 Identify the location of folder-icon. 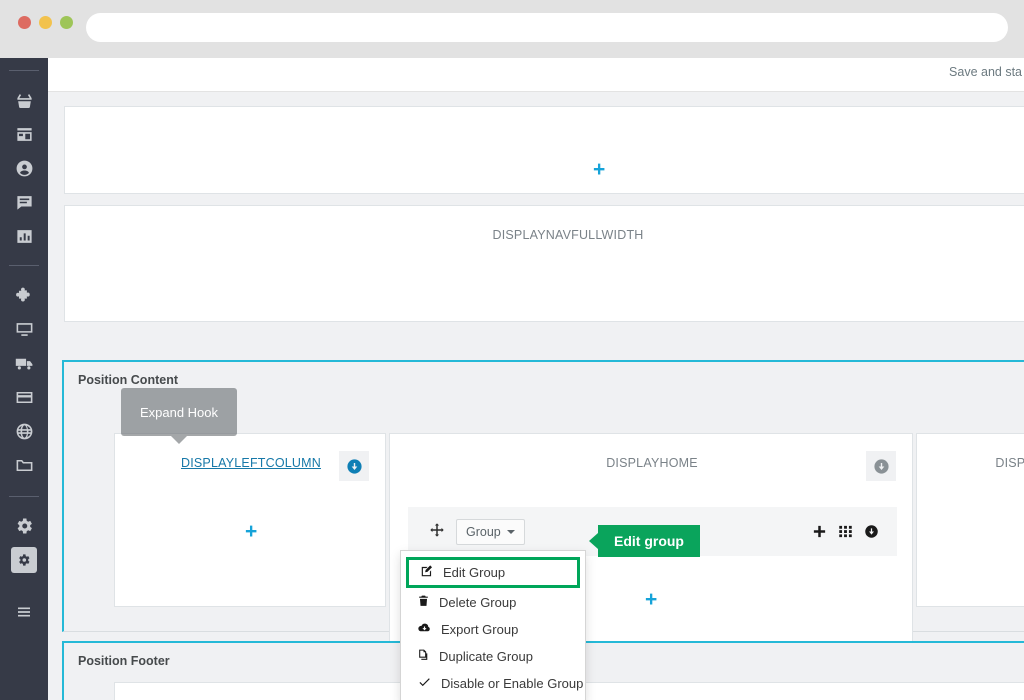
(24, 465).